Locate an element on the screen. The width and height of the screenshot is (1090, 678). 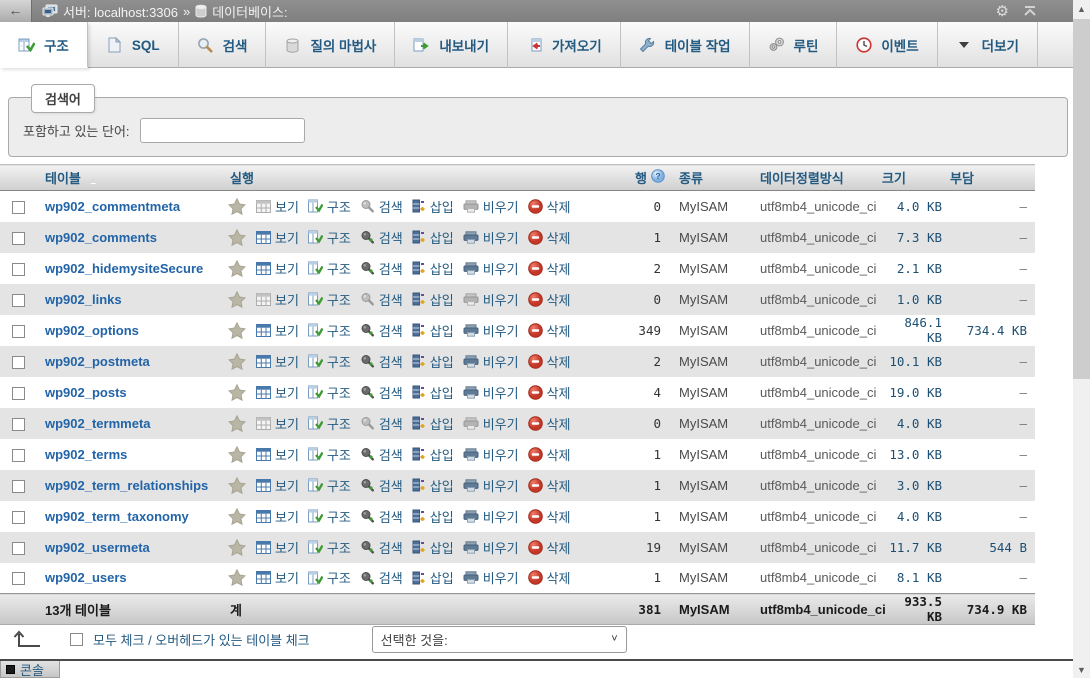
table-size: 13.0 KB is located at coordinates (916, 454).